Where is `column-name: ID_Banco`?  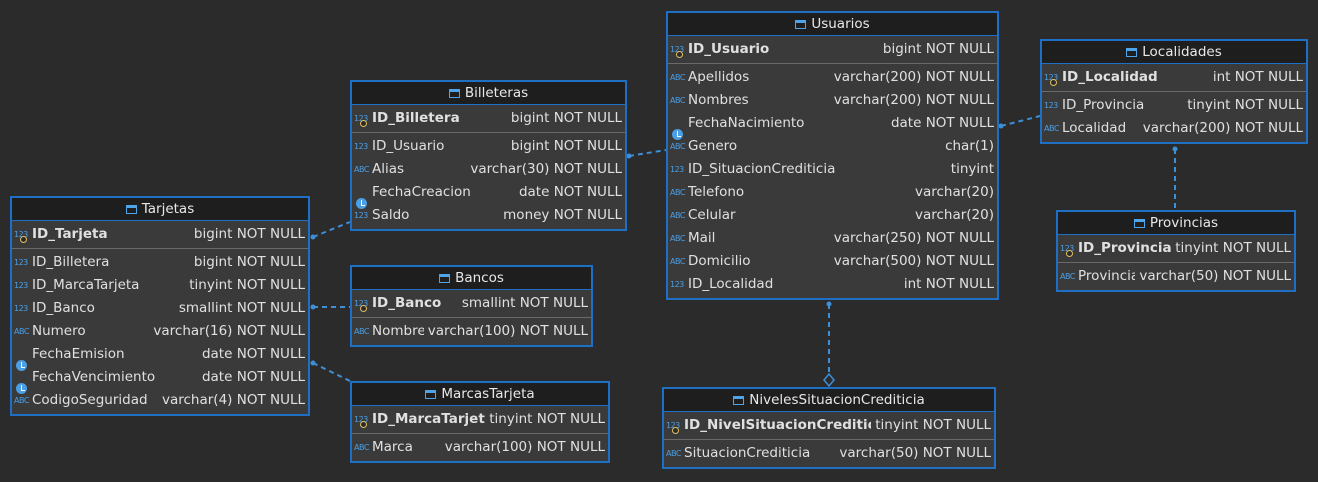
column-name: ID_Banco is located at coordinates (63, 308).